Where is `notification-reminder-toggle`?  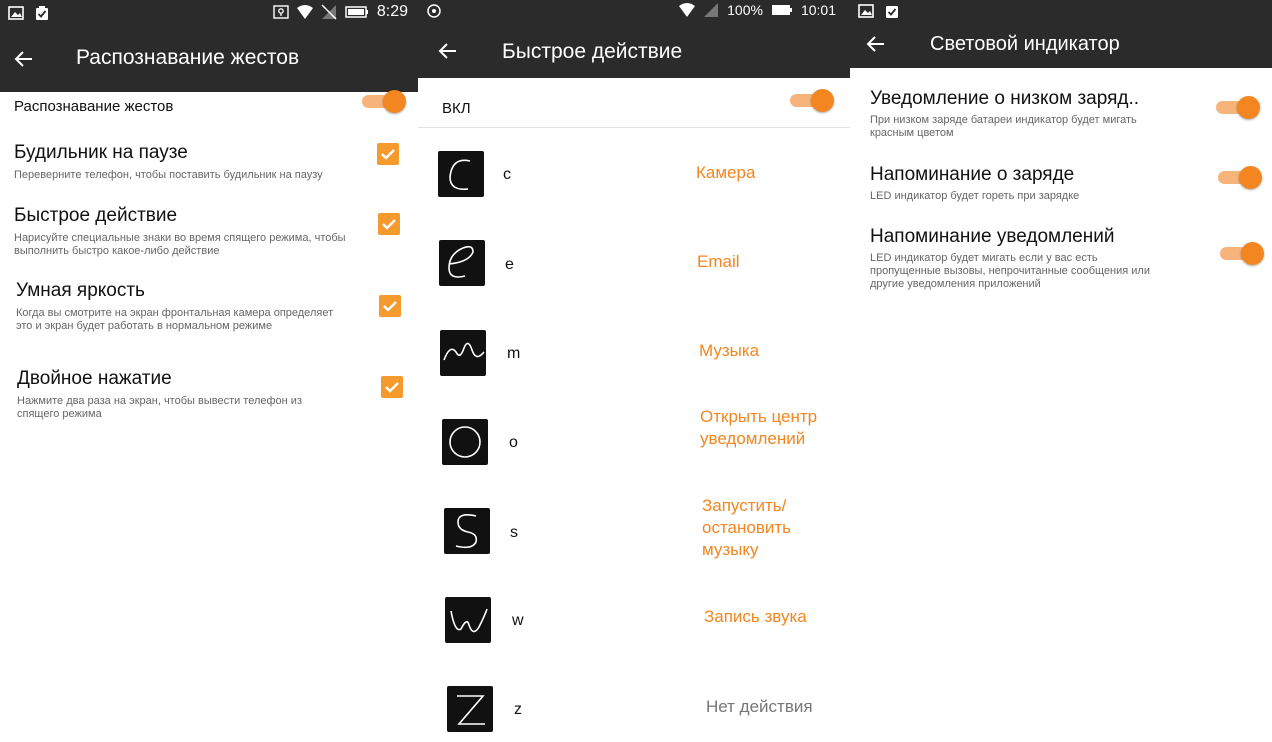
notification-reminder-toggle is located at coordinates (1242, 253).